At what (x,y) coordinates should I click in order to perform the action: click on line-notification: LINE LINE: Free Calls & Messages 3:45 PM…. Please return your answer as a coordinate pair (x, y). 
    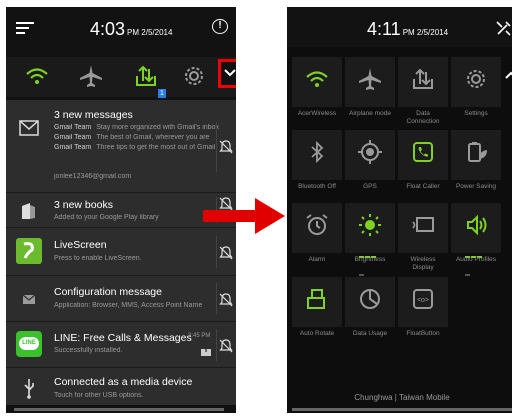
    Looking at the image, I should click on (121, 344).